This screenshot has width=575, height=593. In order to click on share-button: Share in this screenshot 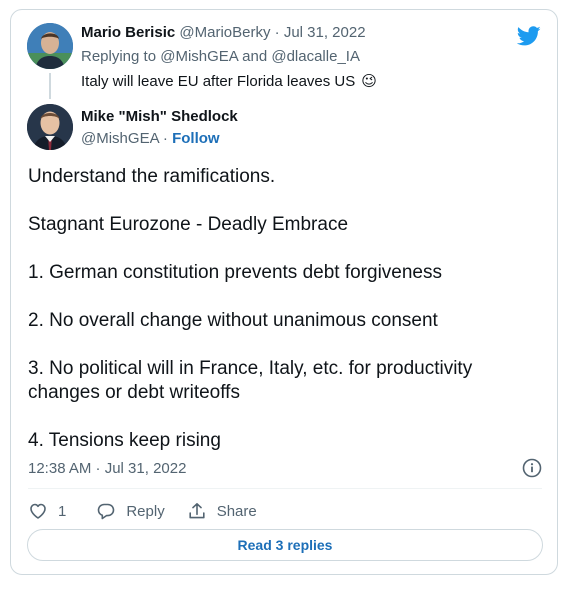, I will do `click(222, 511)`.